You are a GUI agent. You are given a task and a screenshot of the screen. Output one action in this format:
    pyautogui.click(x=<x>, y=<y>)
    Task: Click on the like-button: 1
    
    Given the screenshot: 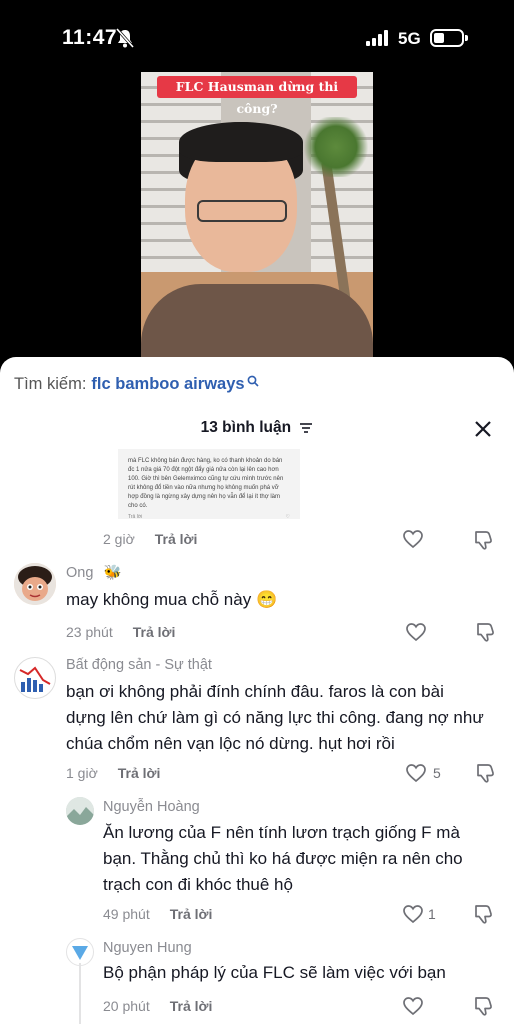 What is the action you would take?
    pyautogui.click(x=419, y=914)
    